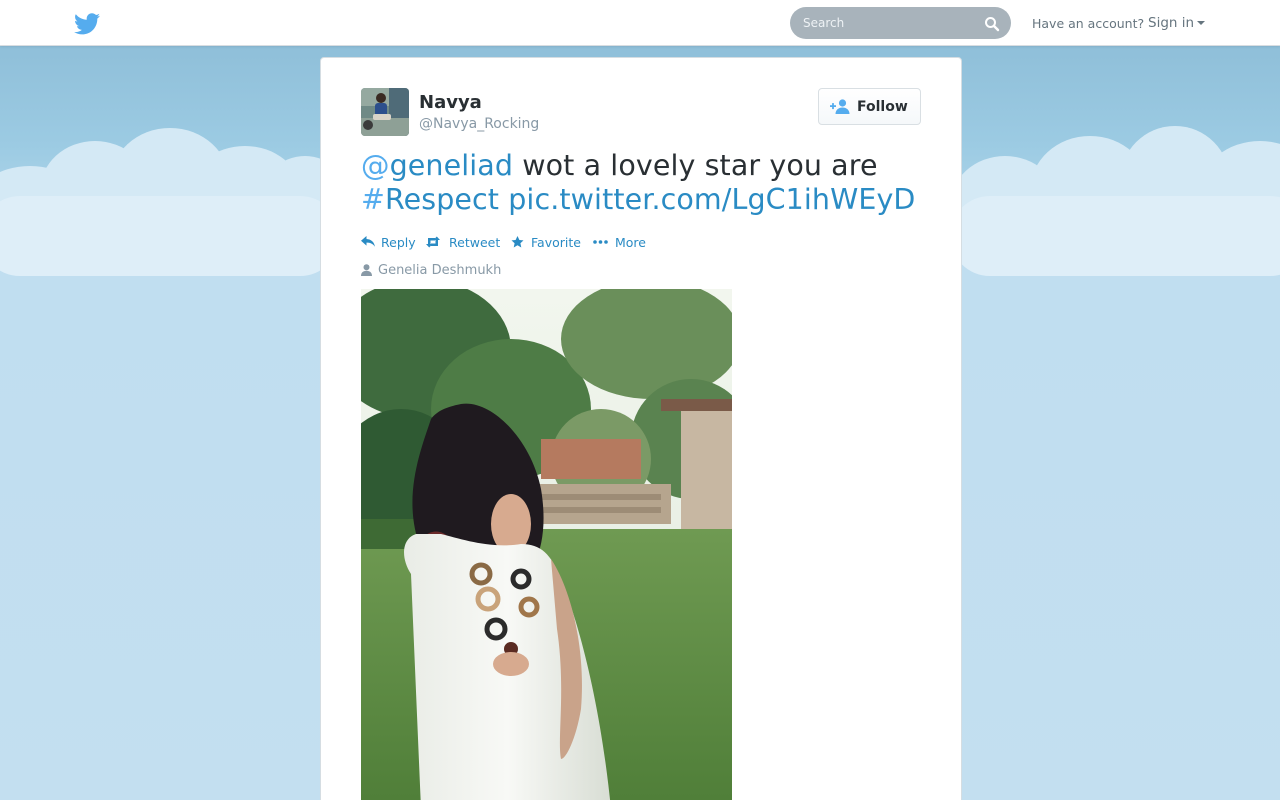  Describe the element at coordinates (368, 241) in the screenshot. I see `reply-icon` at that location.